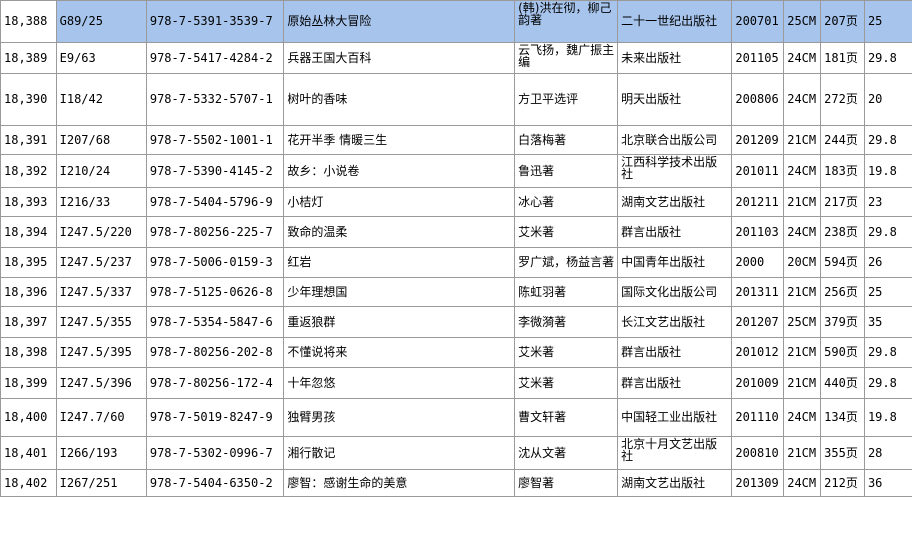 The image size is (915, 535). What do you see at coordinates (28, 21) in the screenshot?
I see `cell-id: 18,388` at bounding box center [28, 21].